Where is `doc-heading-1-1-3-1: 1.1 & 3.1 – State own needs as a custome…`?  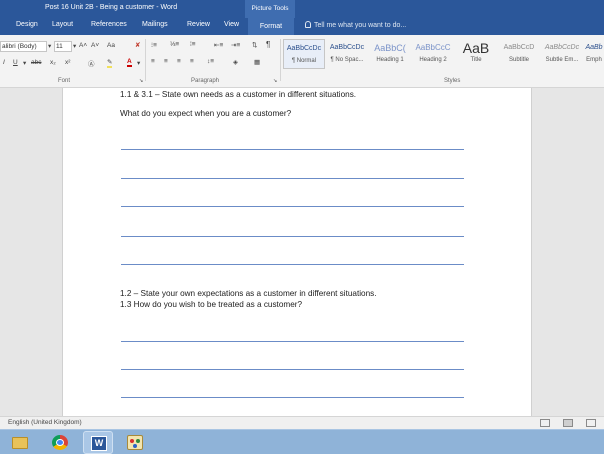 doc-heading-1-1-3-1: 1.1 & 3.1 – State own needs as a custome… is located at coordinates (238, 94).